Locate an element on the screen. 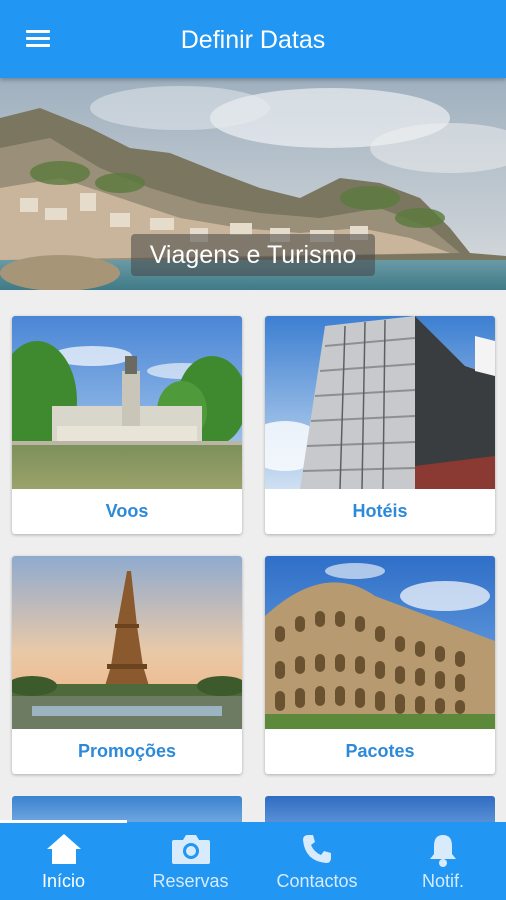 Image resolution: width=506 pixels, height=900 pixels. bell-icon is located at coordinates (443, 852).